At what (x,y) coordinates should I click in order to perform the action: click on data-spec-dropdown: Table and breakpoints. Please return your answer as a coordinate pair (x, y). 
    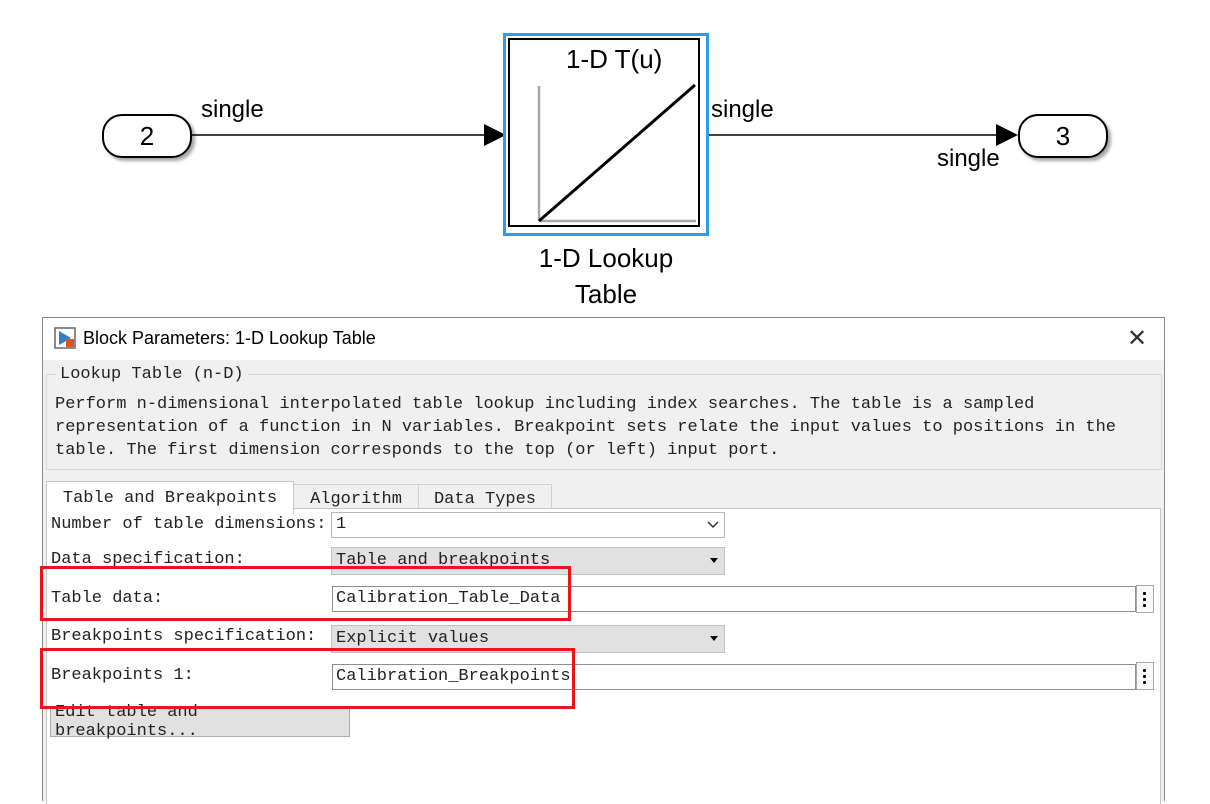
    Looking at the image, I should click on (528, 561).